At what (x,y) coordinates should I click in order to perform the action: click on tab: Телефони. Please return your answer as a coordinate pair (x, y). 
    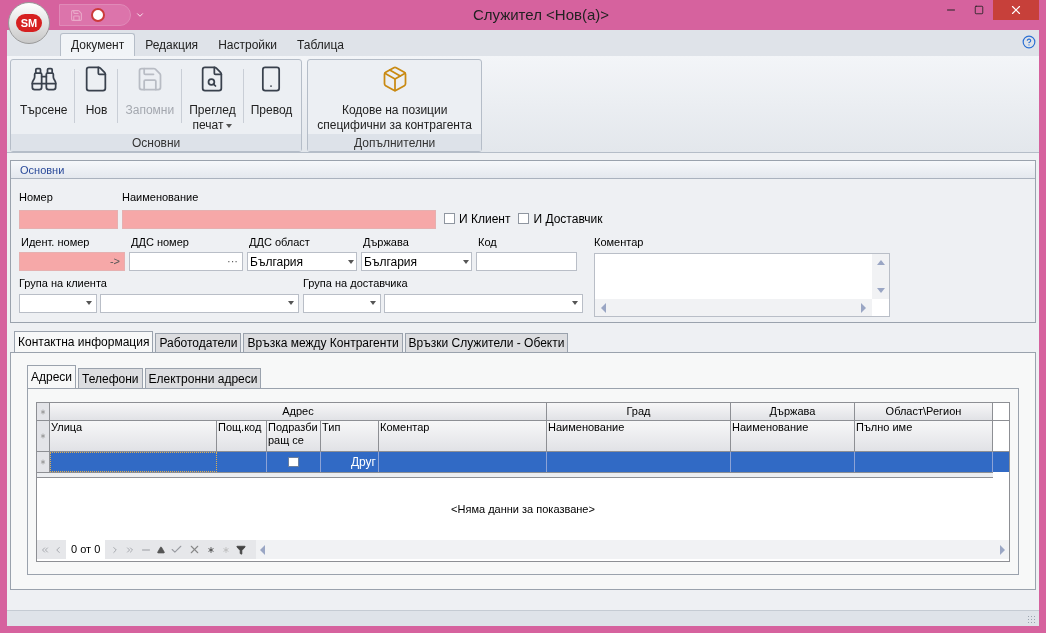
    Looking at the image, I should click on (110, 378).